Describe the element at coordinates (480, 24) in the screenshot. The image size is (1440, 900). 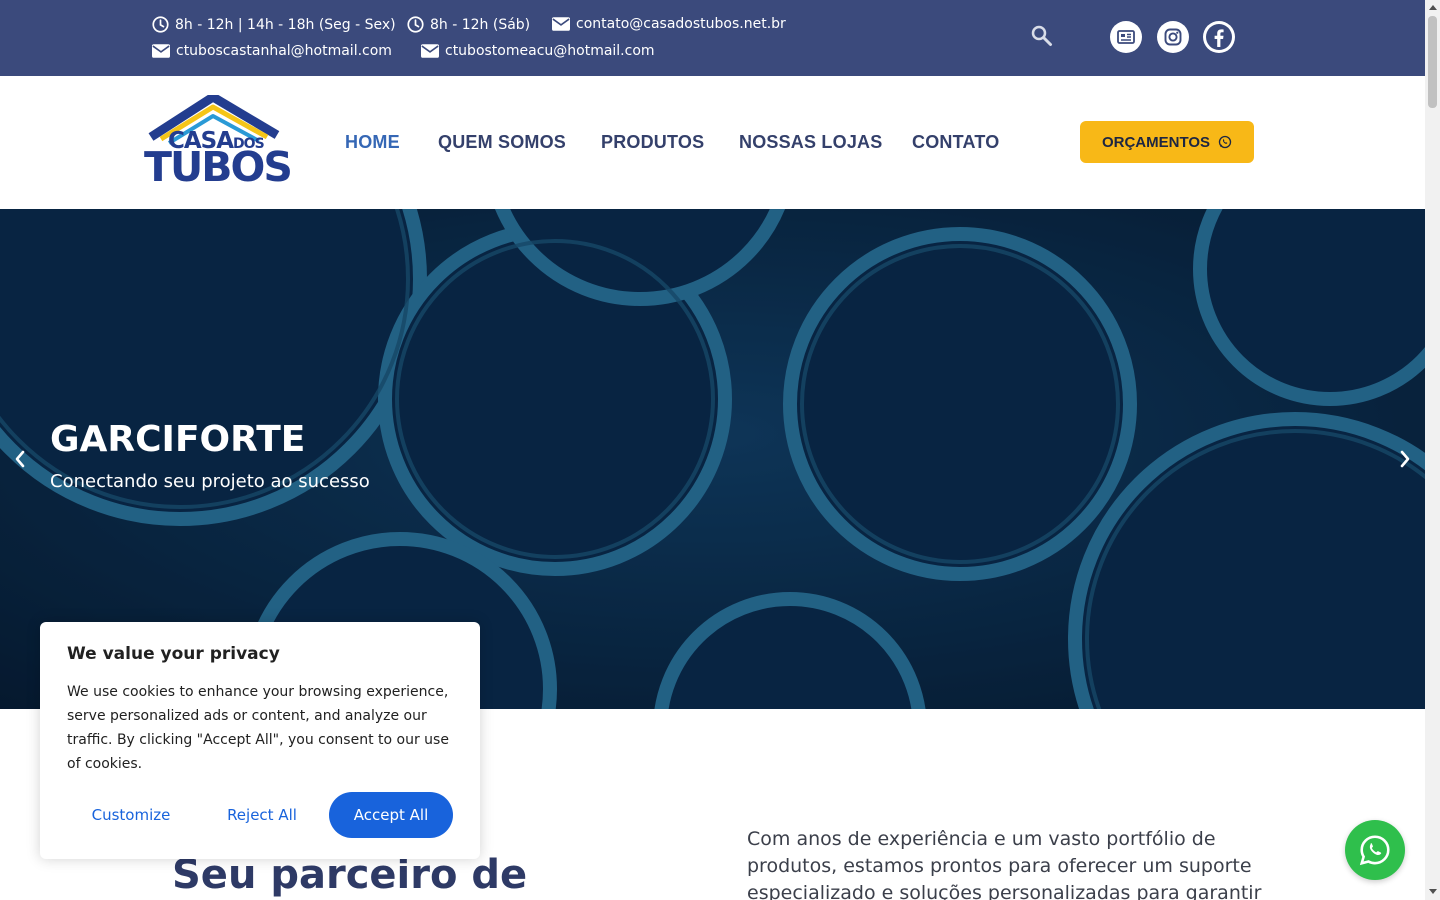
I see `hours-saturday-text: 8h - 12h (Sáb)` at that location.